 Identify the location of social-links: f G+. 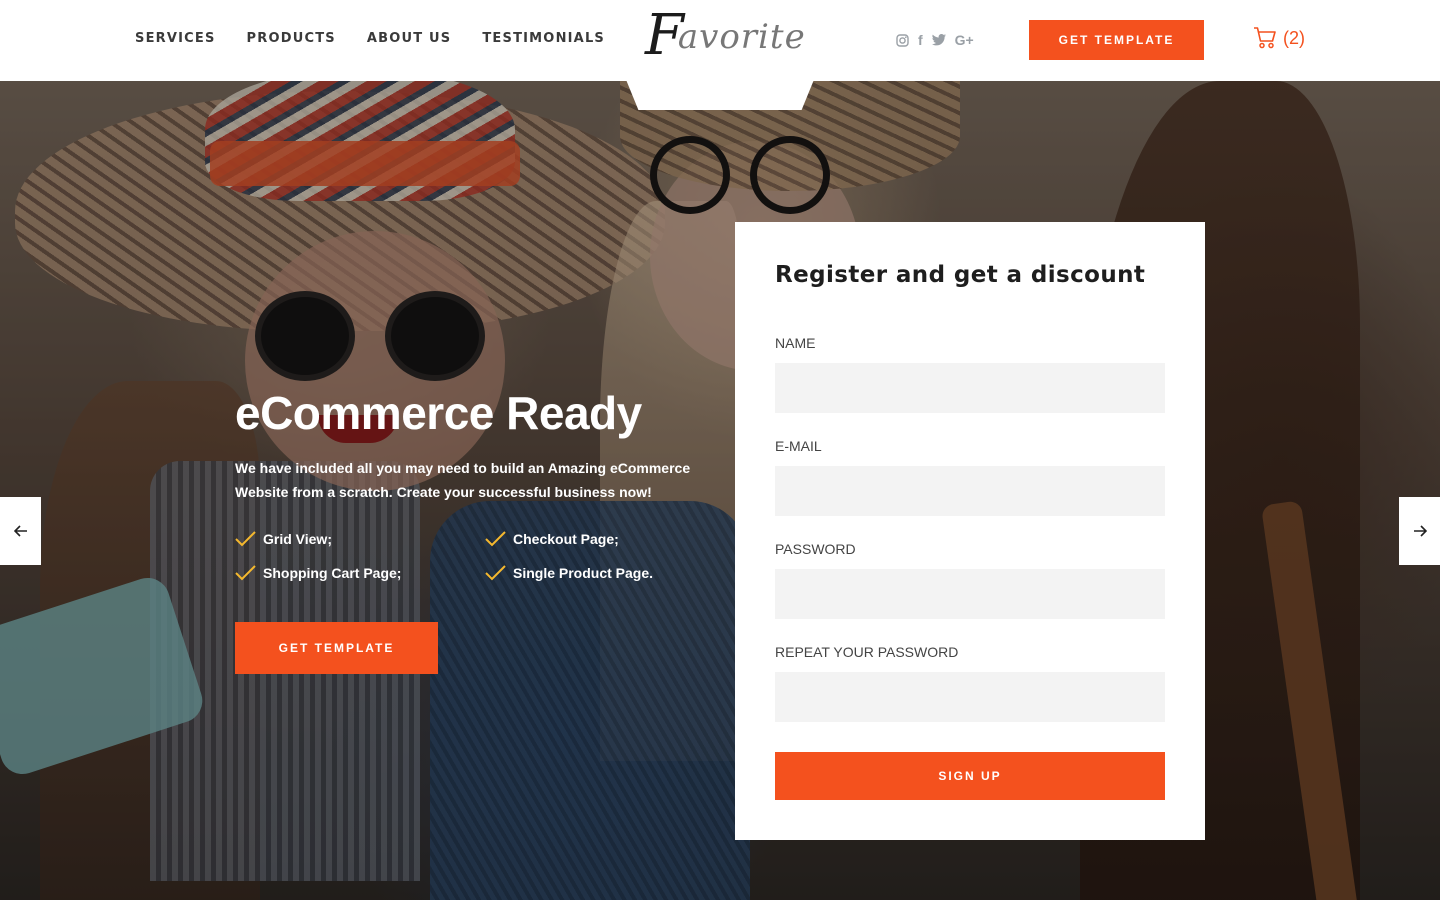
(935, 40).